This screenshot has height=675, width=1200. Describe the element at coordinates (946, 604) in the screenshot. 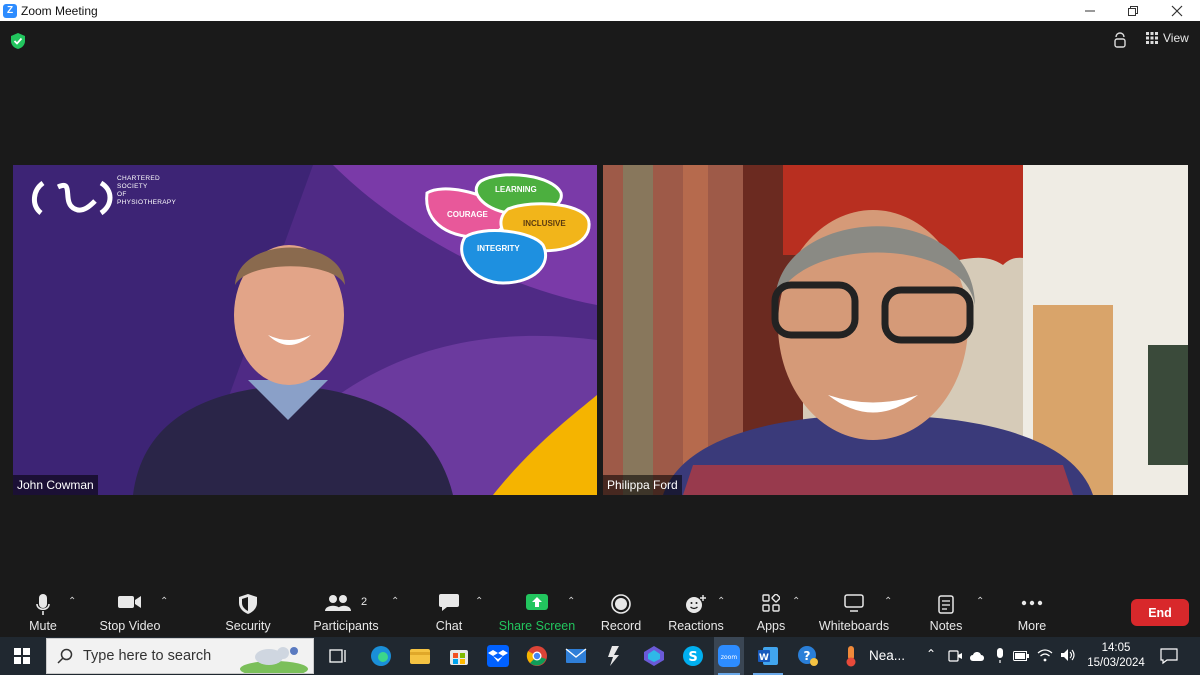

I see `notes-icon` at that location.